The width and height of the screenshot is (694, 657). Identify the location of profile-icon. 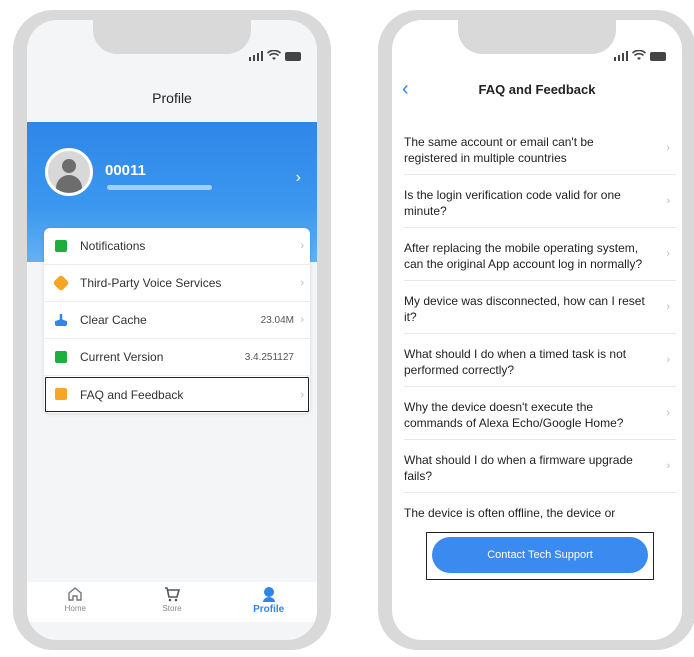
(268, 594).